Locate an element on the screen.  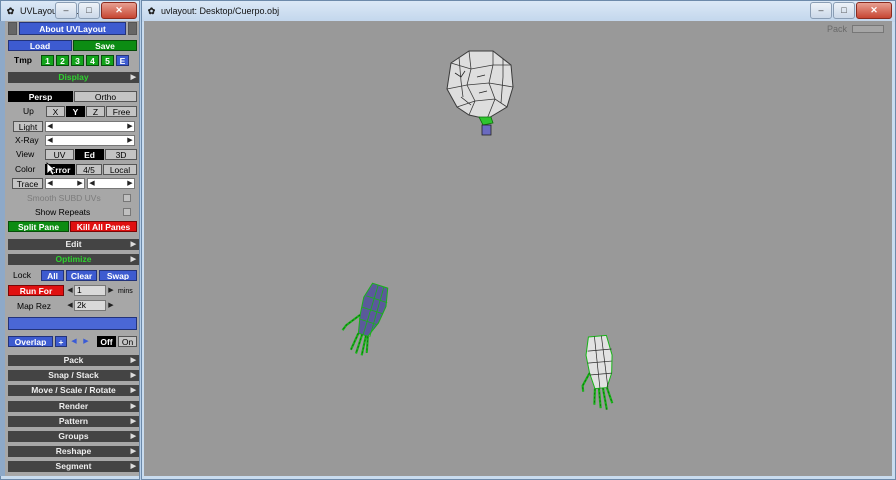
optimize-section-header: Optimize ▶ is located at coordinates (73, 259).